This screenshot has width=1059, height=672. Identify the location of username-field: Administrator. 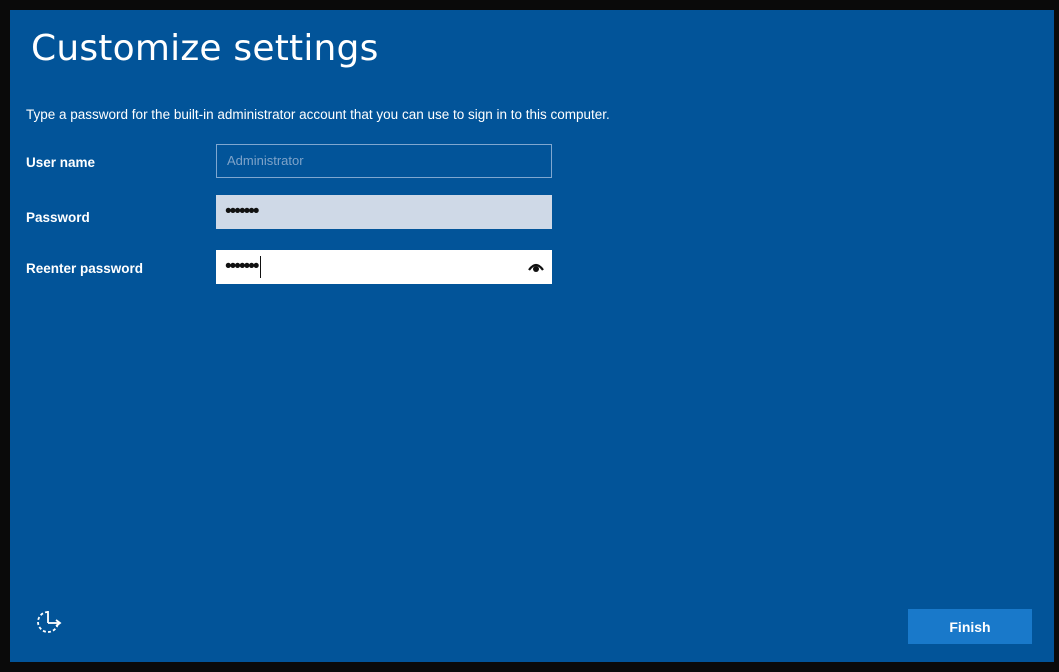
(384, 161).